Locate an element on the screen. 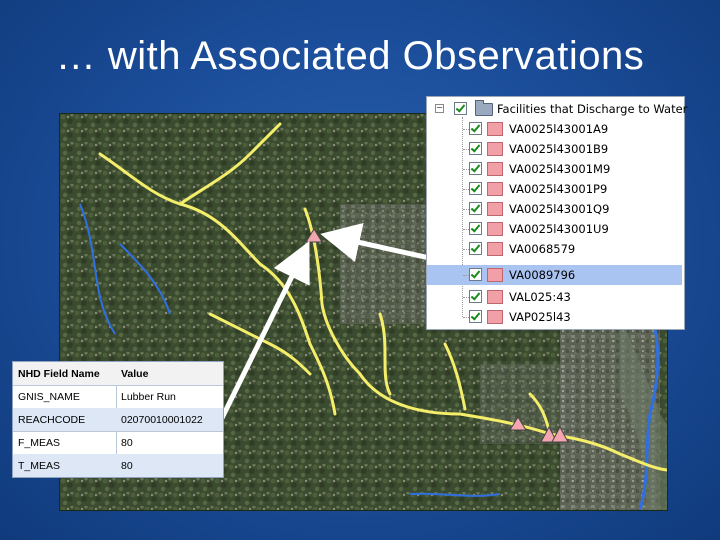 The width and height of the screenshot is (720, 540). tree-item-1: VA0025l43001B9 is located at coordinates (554, 149).